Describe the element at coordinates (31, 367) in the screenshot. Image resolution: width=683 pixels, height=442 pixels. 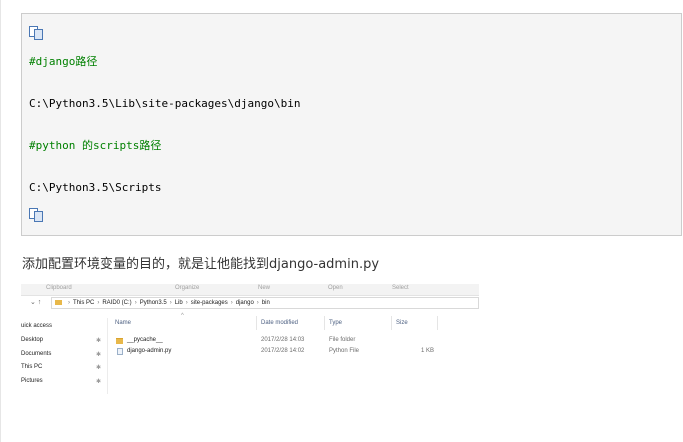
I see `nav-item-this-pc: This PC` at that location.